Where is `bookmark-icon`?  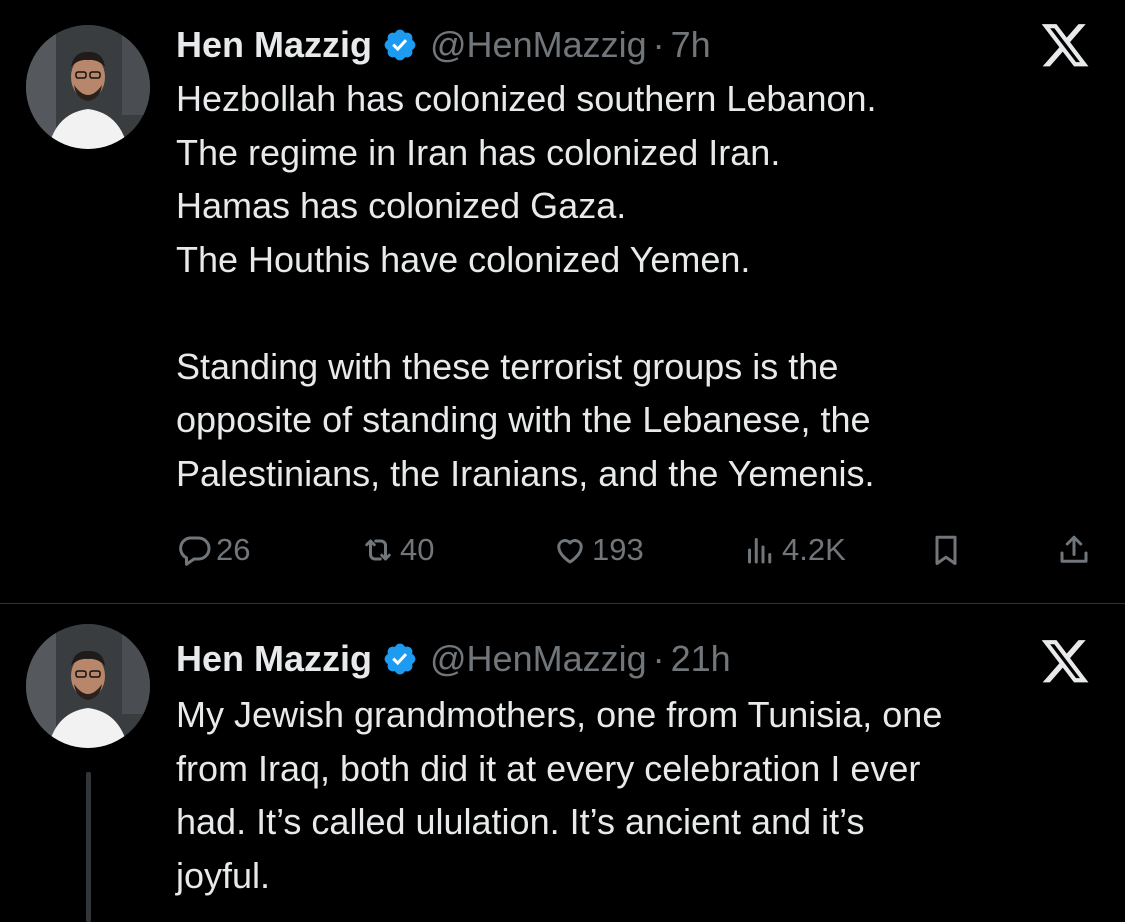
bookmark-icon is located at coordinates (946, 550).